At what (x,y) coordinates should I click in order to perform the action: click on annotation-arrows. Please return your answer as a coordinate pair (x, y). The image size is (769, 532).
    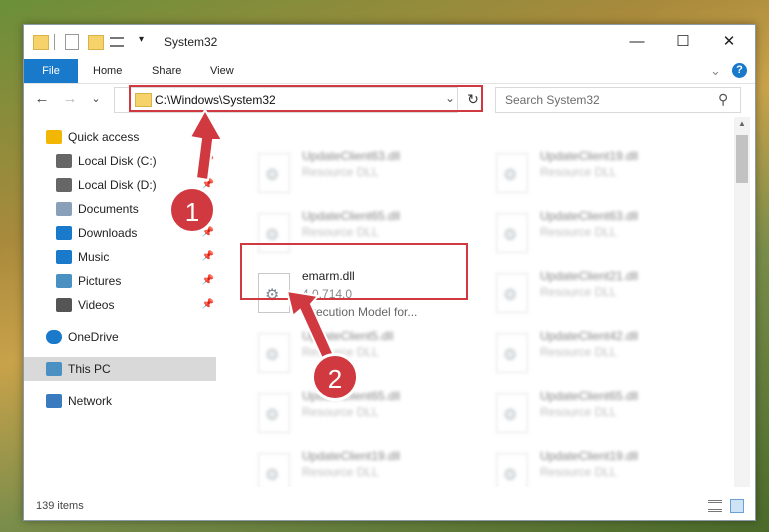
    Looking at the image, I should click on (263, 238).